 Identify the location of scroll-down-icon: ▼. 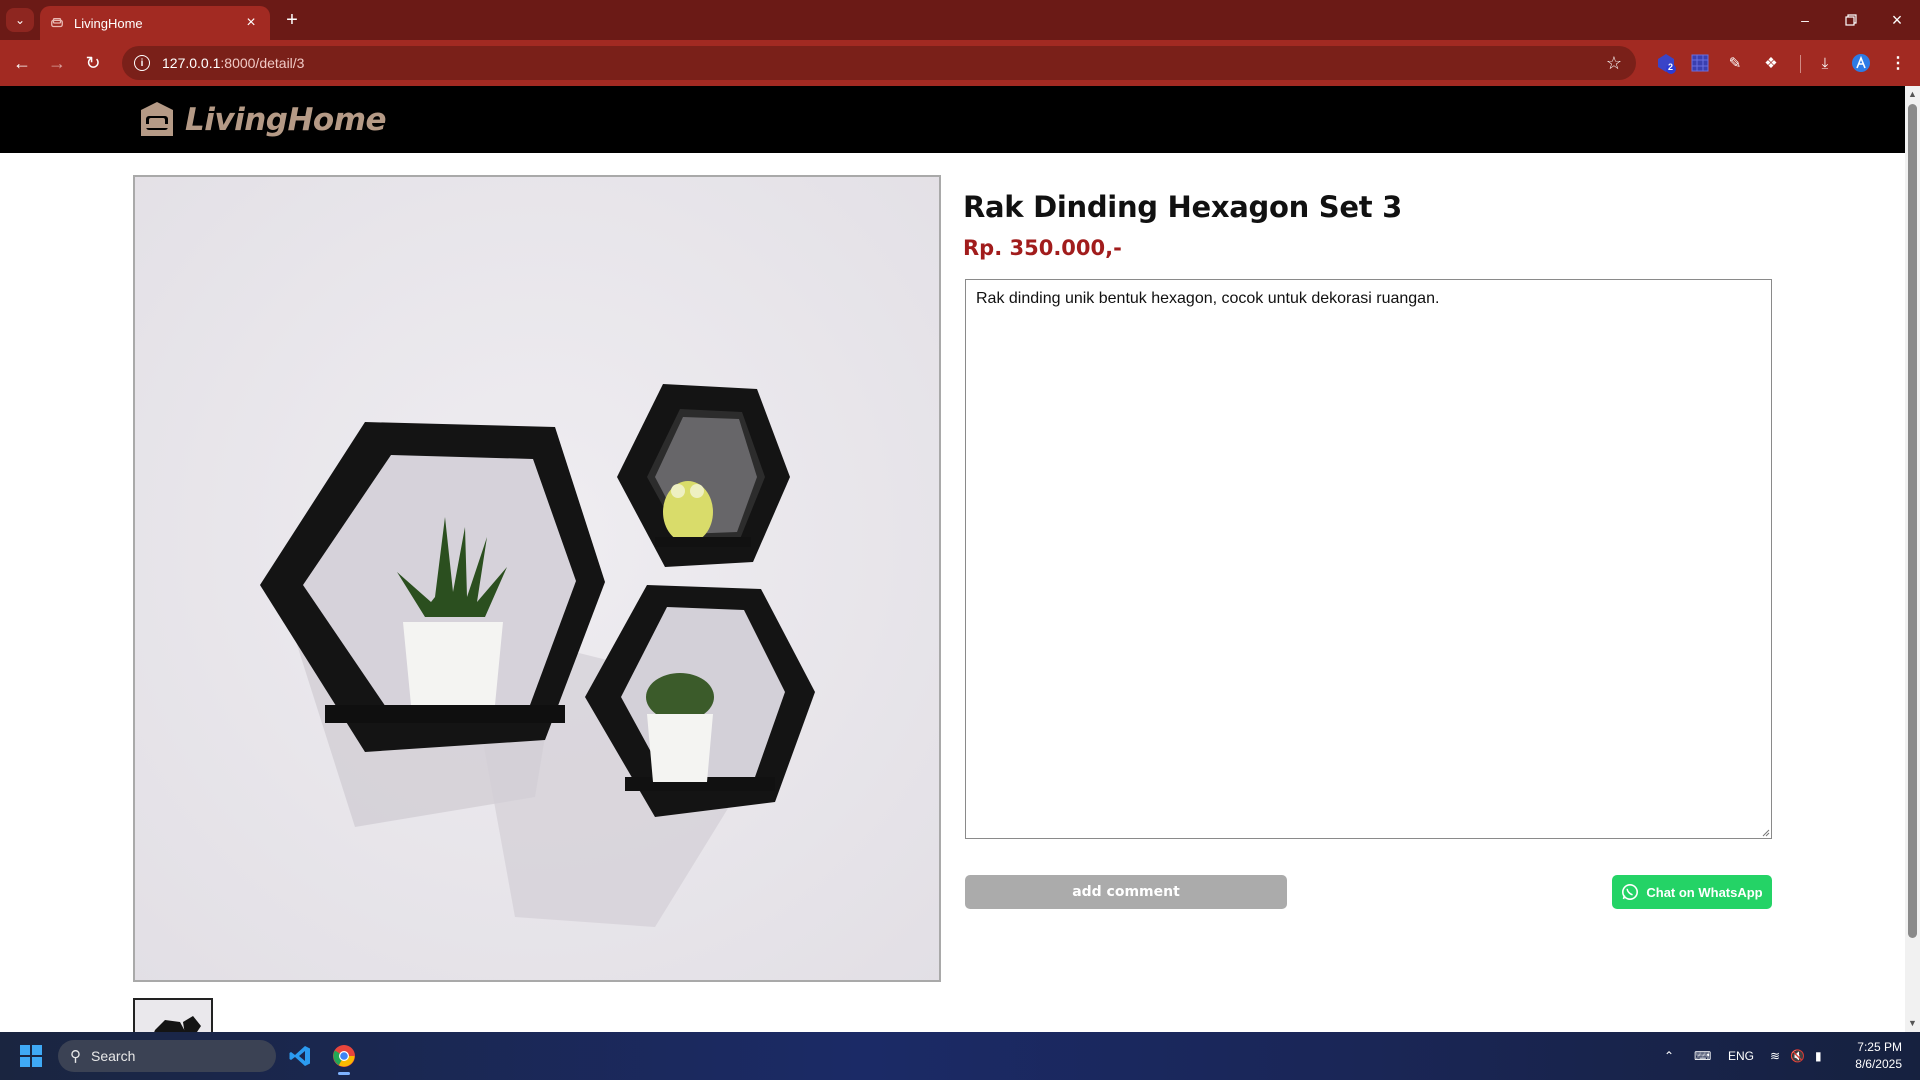
(1912, 1023).